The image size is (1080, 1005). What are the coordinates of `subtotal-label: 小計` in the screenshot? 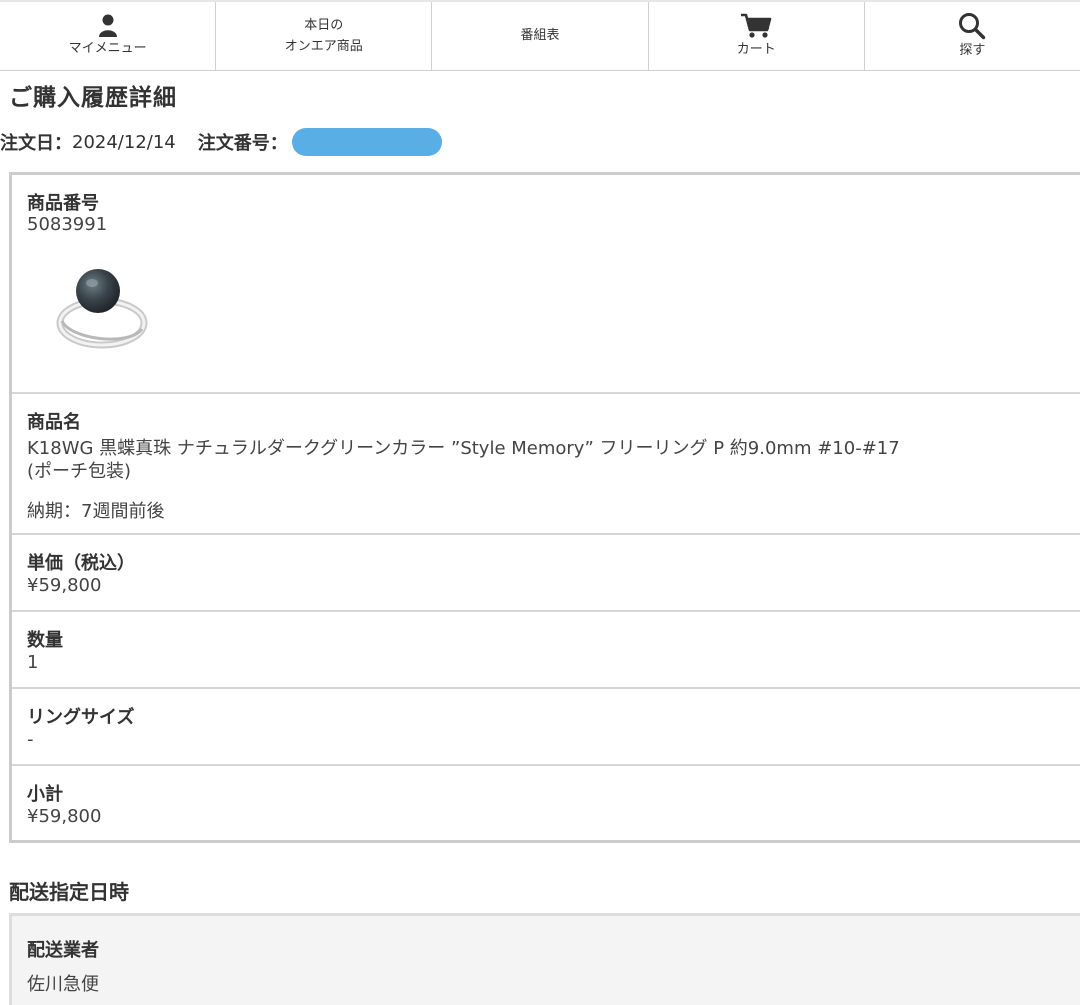 It's located at (45, 794).